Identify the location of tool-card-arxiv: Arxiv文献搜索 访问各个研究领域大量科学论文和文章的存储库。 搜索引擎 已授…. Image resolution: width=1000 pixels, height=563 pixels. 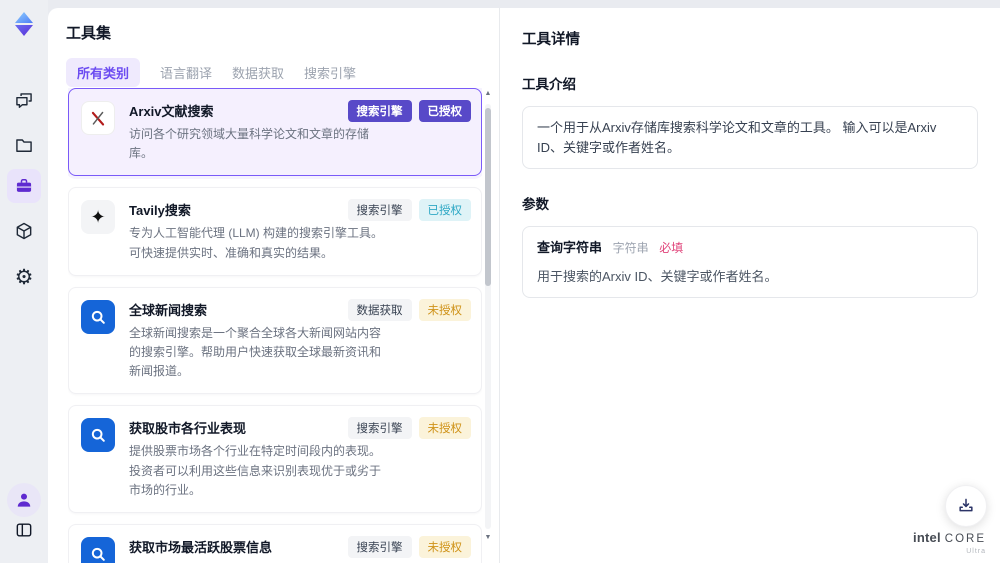
(275, 132).